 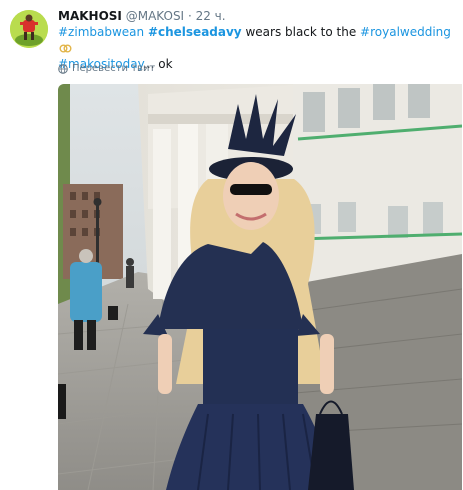 What do you see at coordinates (195, 32) in the screenshot?
I see `hashtag-chelseadavy: #chelseadavy` at bounding box center [195, 32].